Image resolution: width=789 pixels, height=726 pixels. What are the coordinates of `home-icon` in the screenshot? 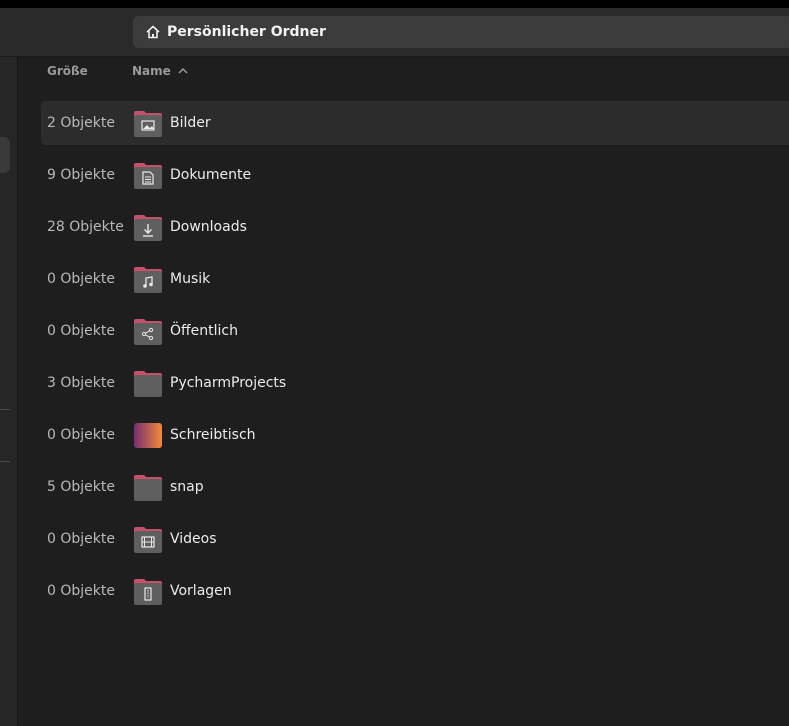 It's located at (153, 32).